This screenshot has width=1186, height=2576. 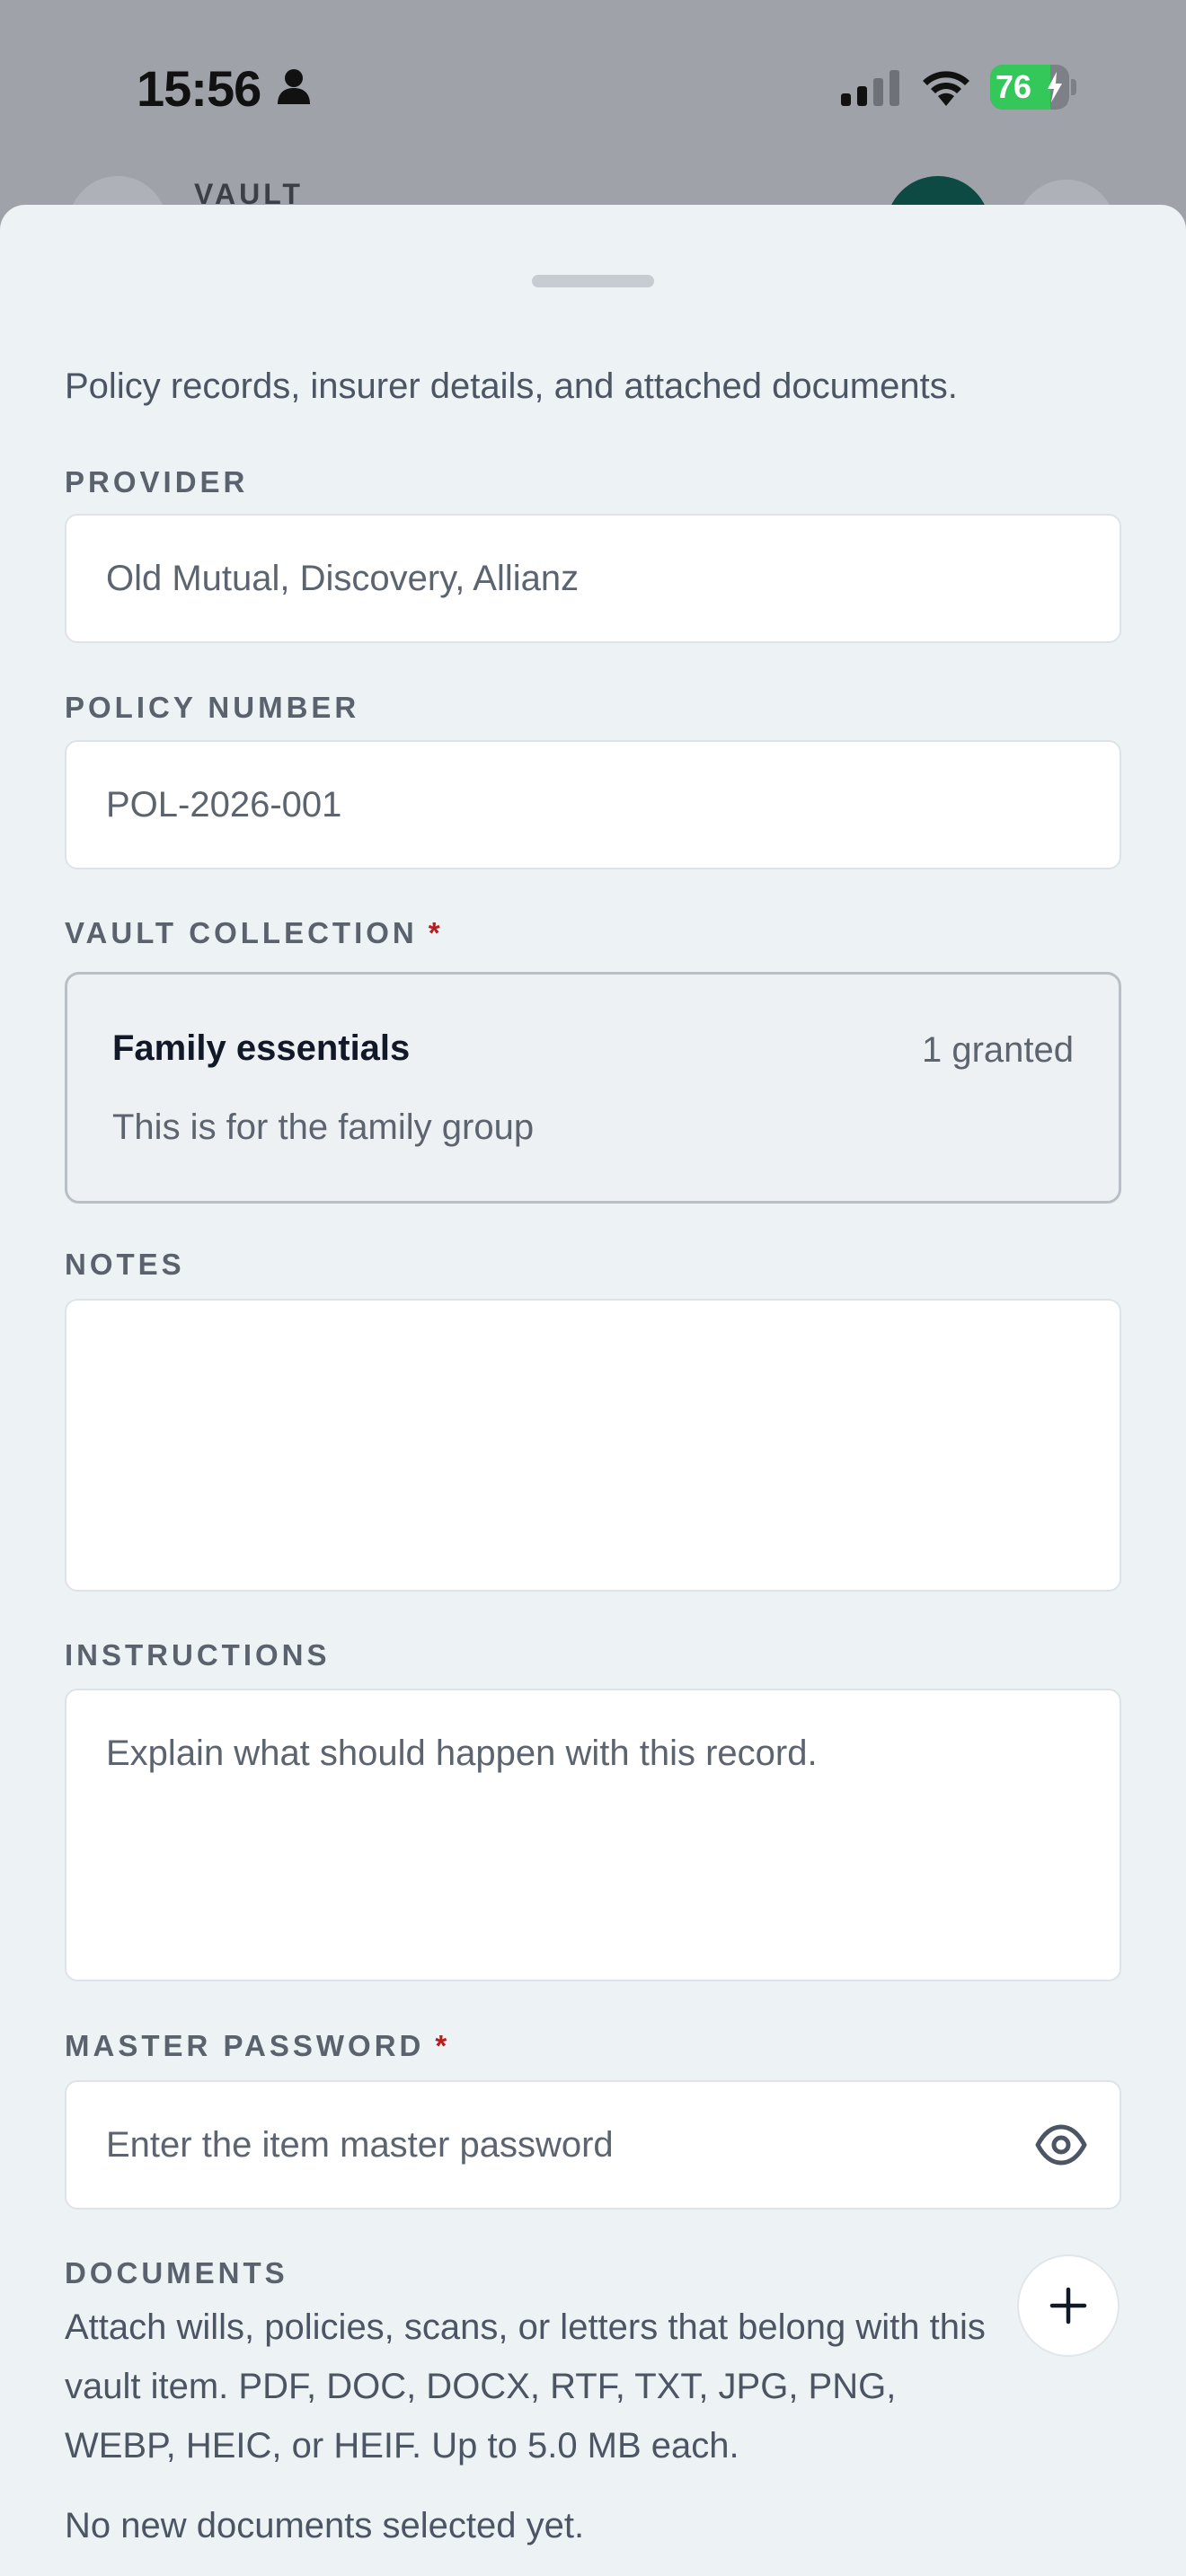 What do you see at coordinates (1033, 87) in the screenshot?
I see `battery-charging-icon: 76` at bounding box center [1033, 87].